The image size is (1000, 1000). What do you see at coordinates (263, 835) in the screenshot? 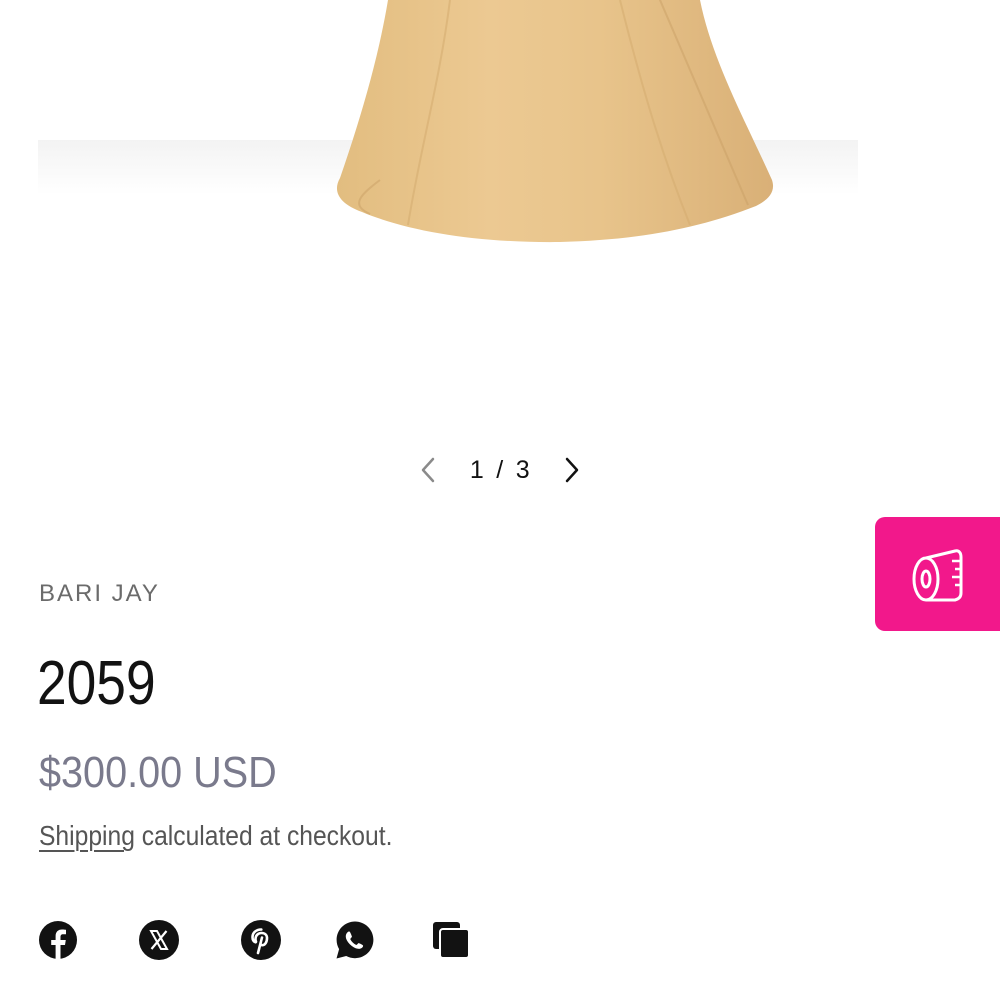
I see `shipping-note-text: calculated at checkout.` at bounding box center [263, 835].